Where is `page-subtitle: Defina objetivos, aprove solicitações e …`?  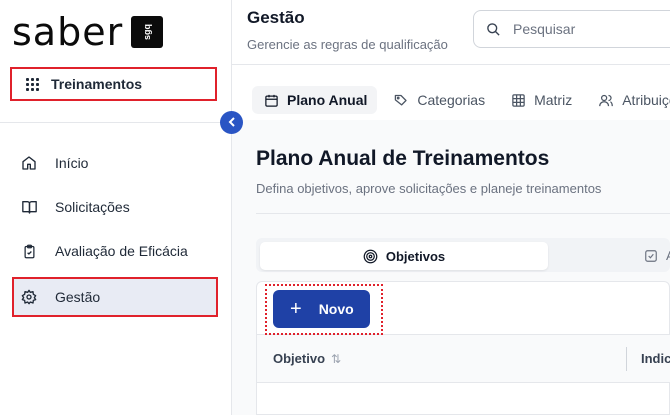 page-subtitle: Defina objetivos, aprove solicitações e … is located at coordinates (429, 188).